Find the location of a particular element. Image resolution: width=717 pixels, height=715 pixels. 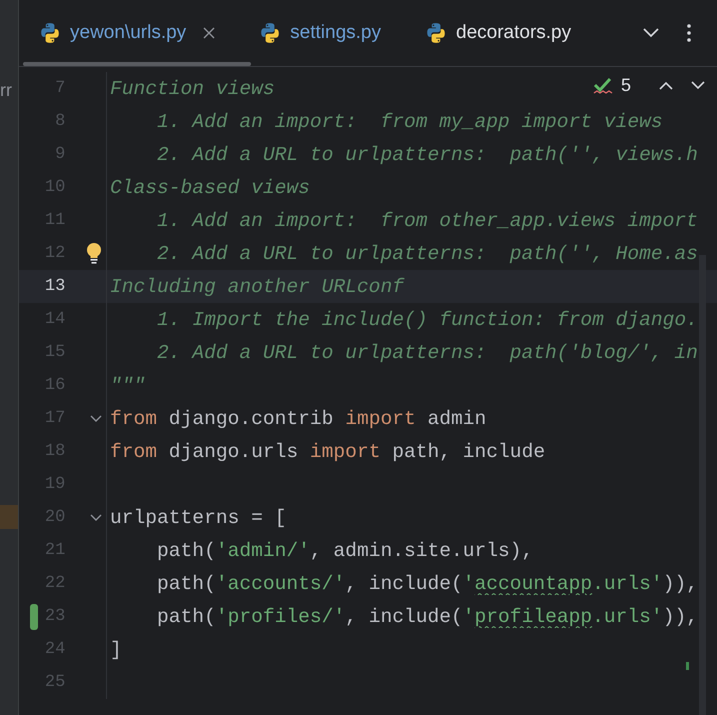

code-text: admin is located at coordinates (456, 419).